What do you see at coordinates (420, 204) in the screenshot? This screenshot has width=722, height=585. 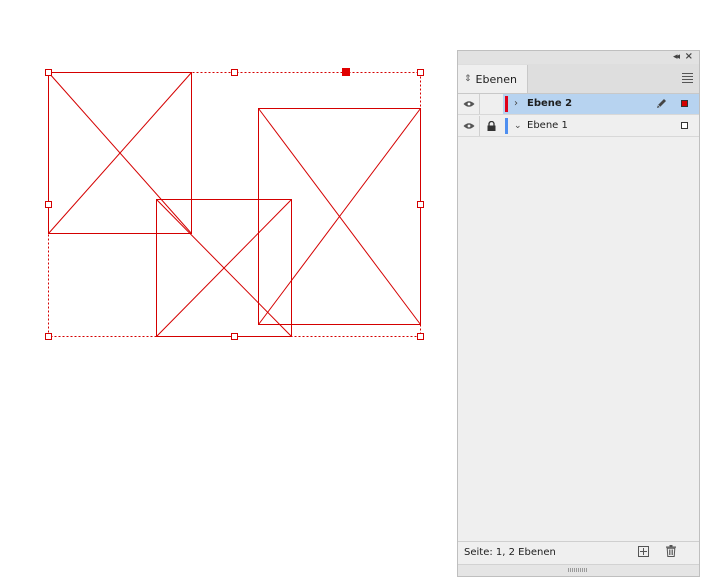 I see `handle-middle-right` at bounding box center [420, 204].